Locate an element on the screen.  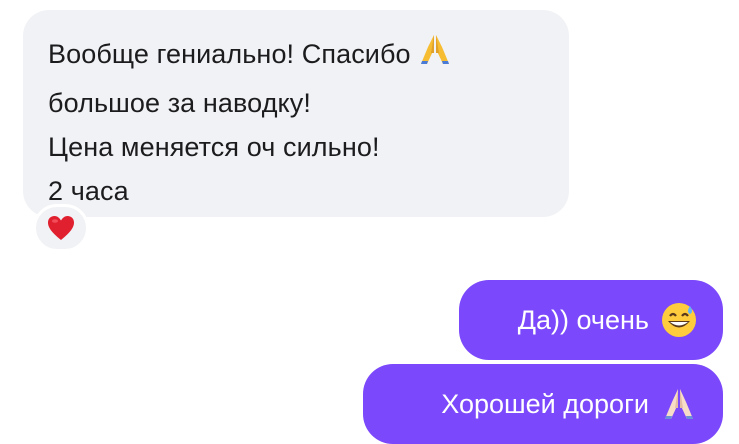
message-text: Хорошей дороги is located at coordinates (545, 403).